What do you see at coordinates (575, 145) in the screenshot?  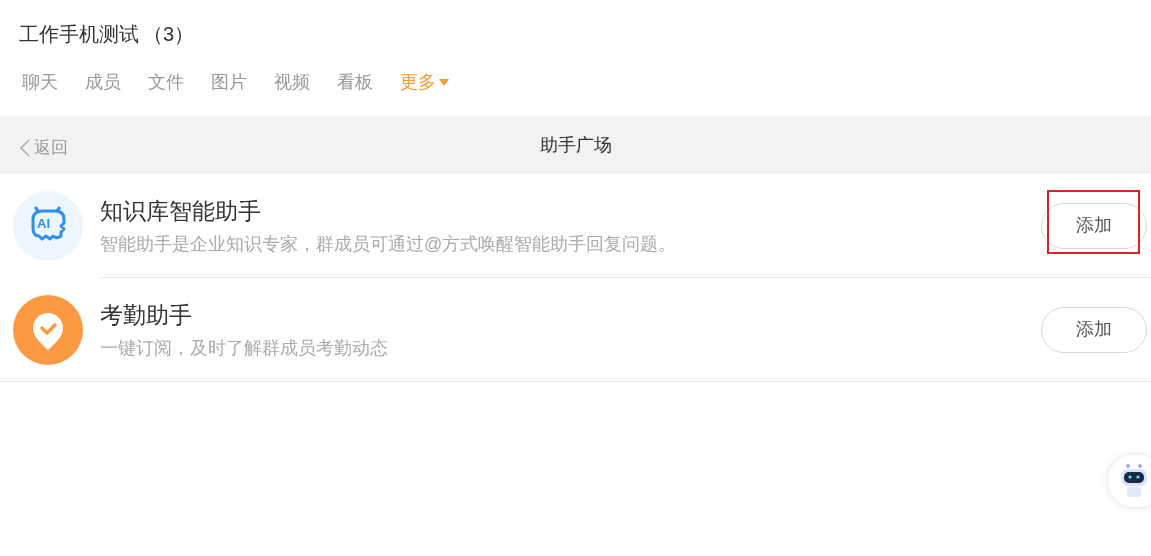 I see `page-title: 助手广场` at bounding box center [575, 145].